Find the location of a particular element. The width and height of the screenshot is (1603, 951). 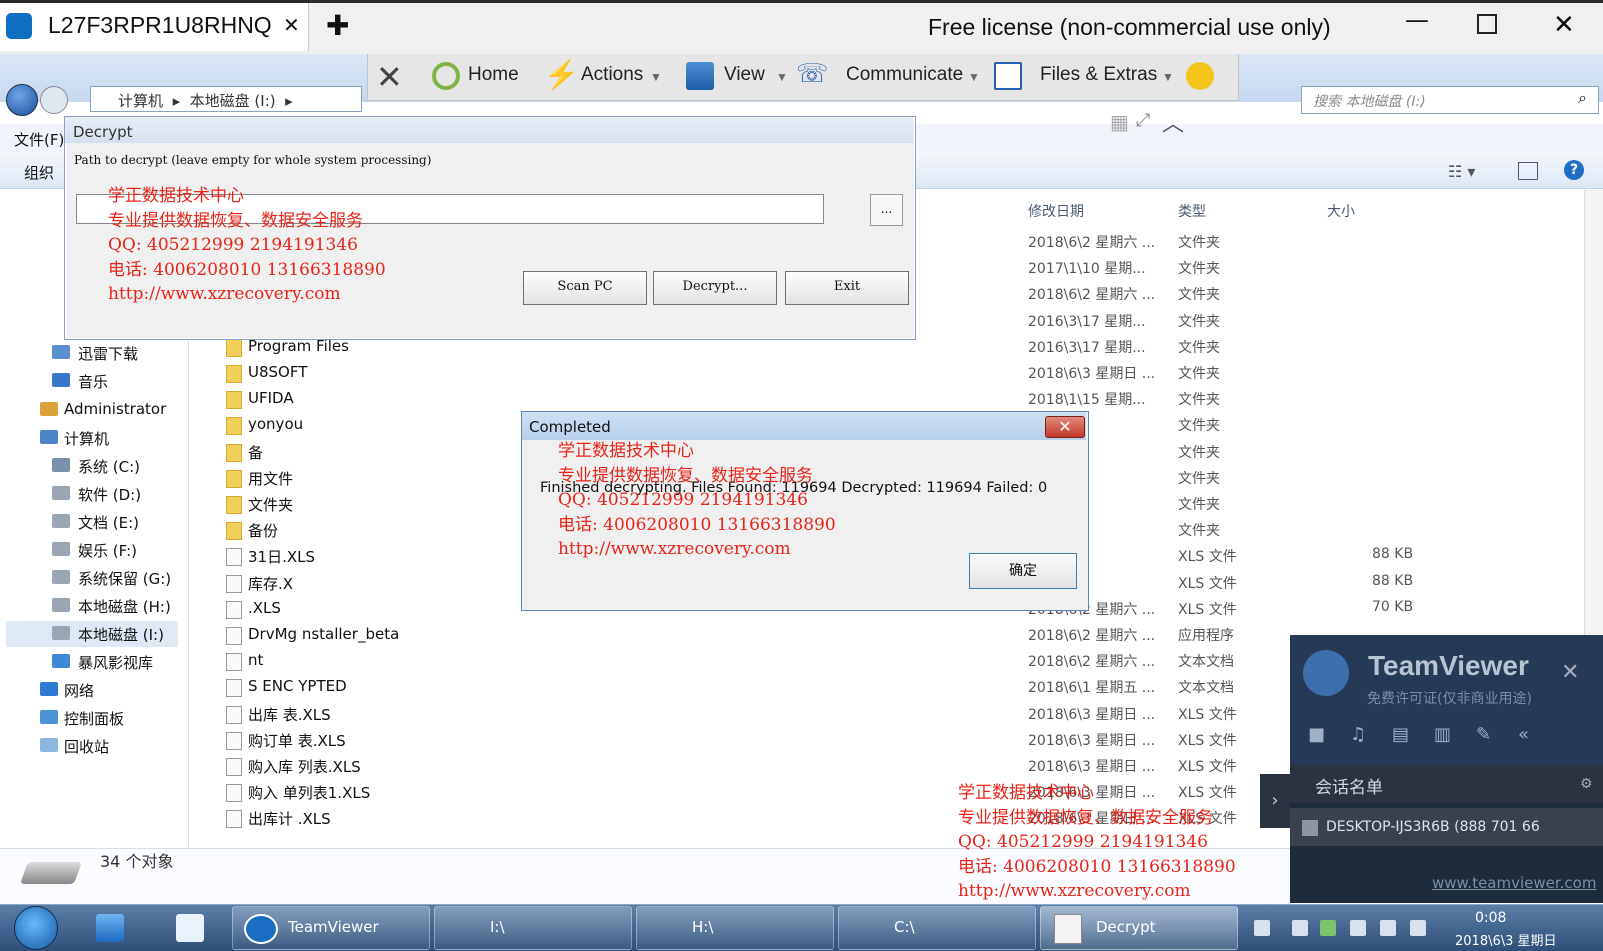

nav-item: 迅雷下载 is located at coordinates (108, 353).